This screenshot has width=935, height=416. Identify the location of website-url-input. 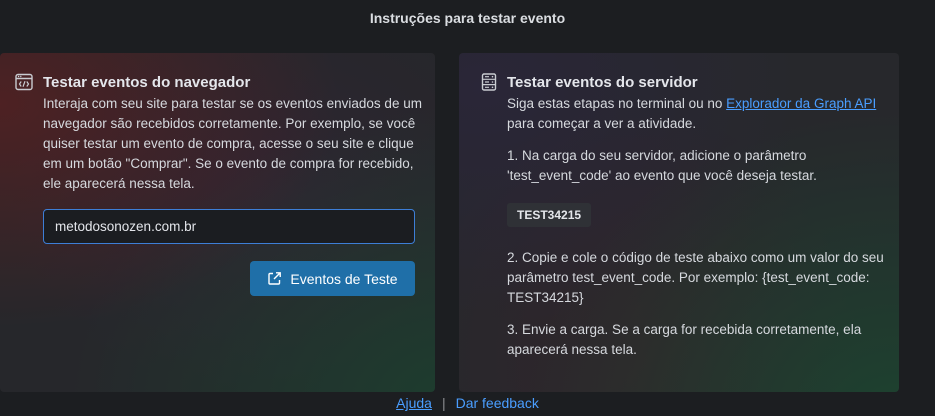
(229, 226).